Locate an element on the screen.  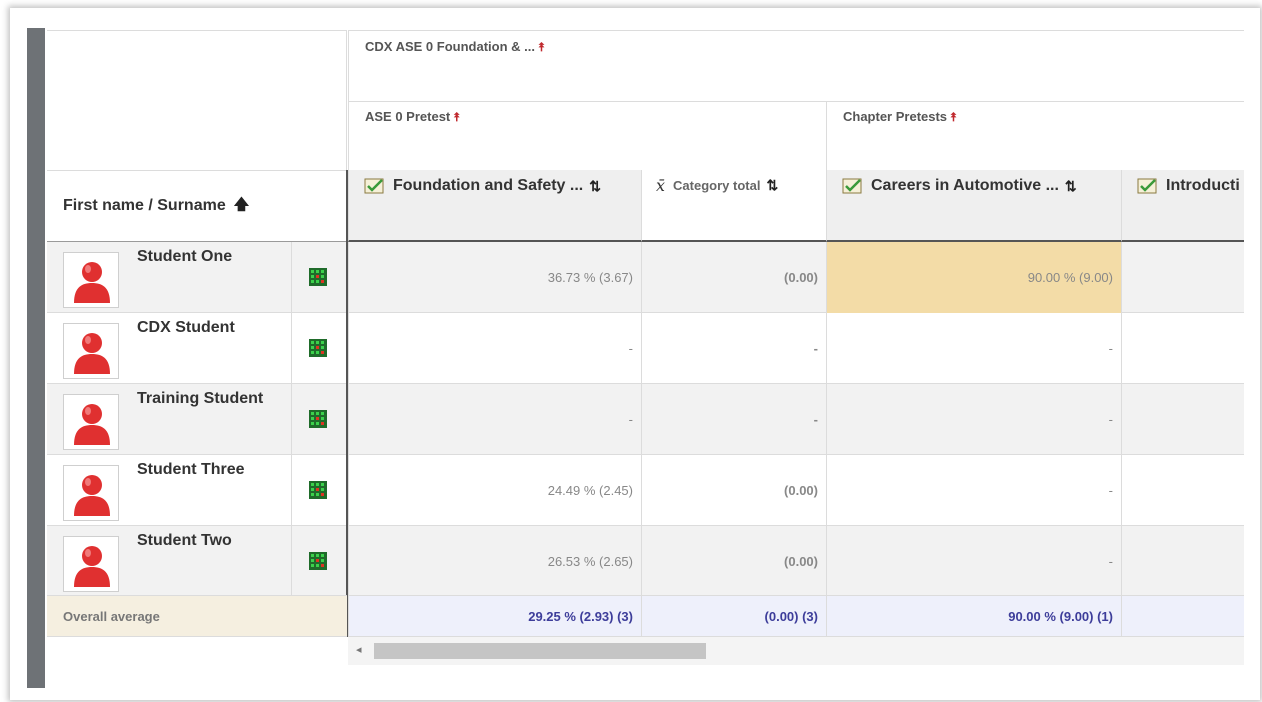
student-name-cell: CDX Student is located at coordinates (169, 348).